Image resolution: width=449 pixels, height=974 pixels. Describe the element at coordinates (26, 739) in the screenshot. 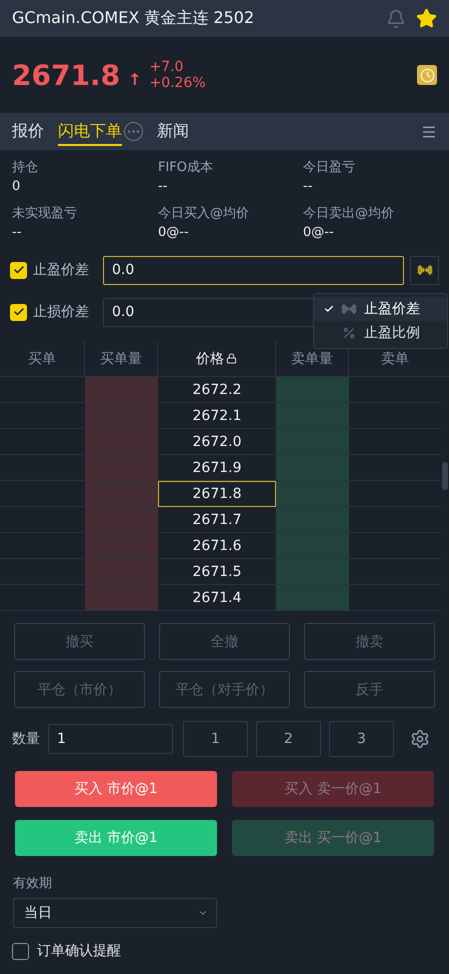

I see `quantity-label: 数量` at that location.